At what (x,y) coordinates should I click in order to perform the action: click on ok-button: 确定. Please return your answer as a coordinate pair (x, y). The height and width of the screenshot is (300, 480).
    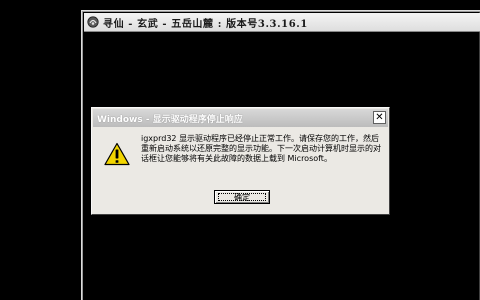
    Looking at the image, I should click on (242, 197).